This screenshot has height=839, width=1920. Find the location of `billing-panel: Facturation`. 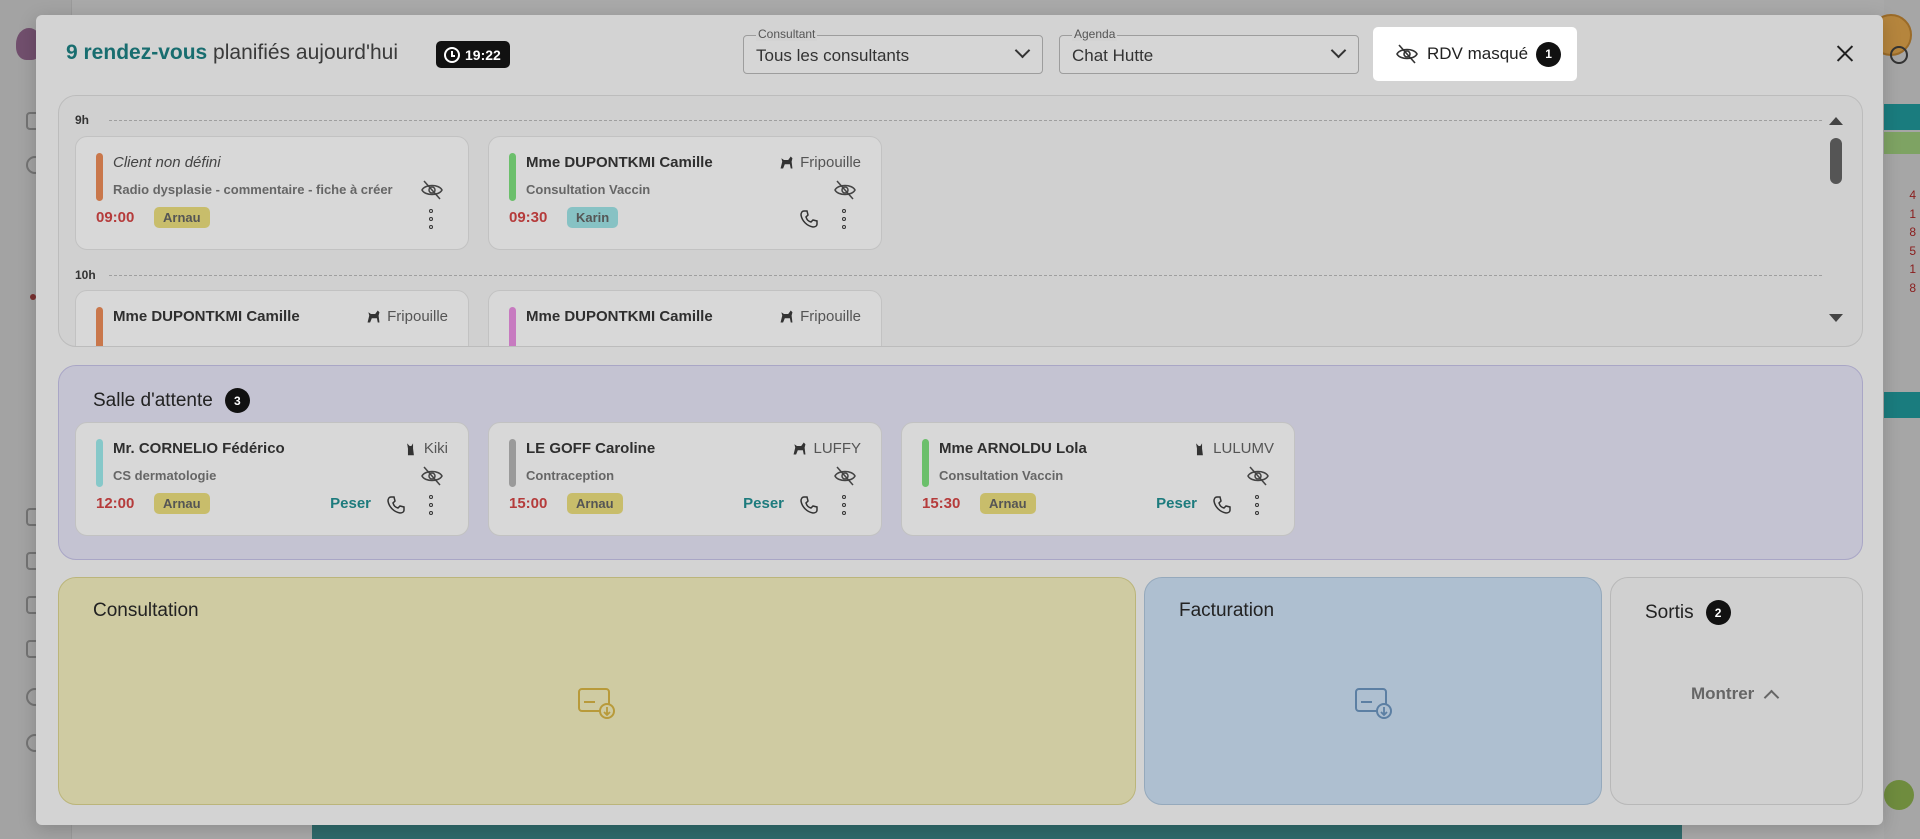

billing-panel: Facturation is located at coordinates (1373, 691).